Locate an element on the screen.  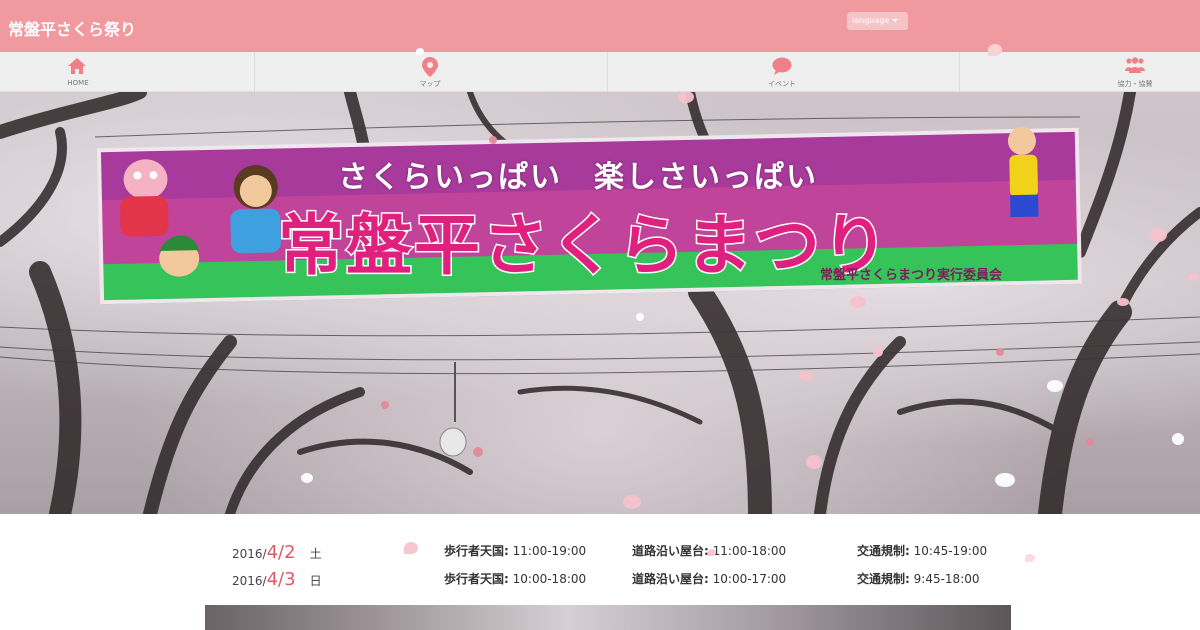
nav-label-sponsors: 協力・協賛 is located at coordinates (1135, 84).